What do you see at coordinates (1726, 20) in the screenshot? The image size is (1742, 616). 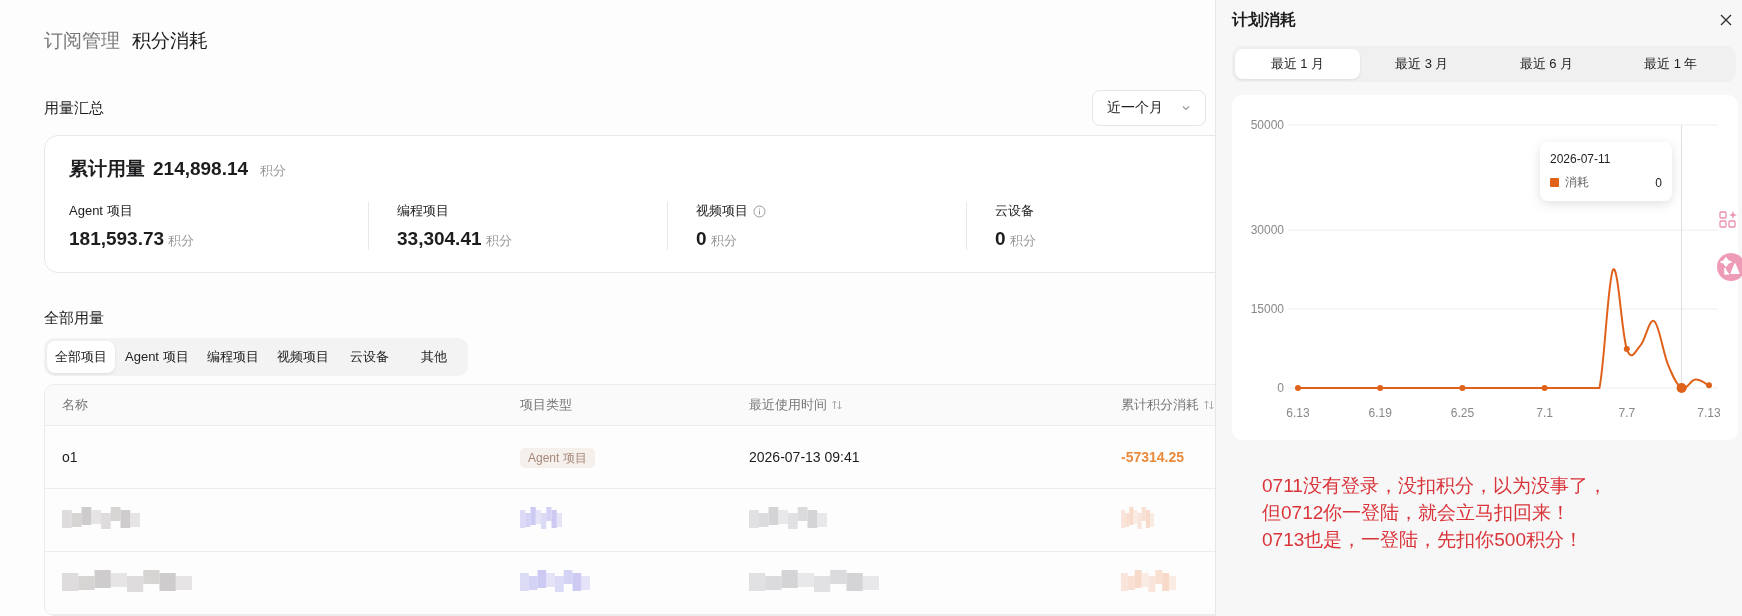 I see `close-icon` at bounding box center [1726, 20].